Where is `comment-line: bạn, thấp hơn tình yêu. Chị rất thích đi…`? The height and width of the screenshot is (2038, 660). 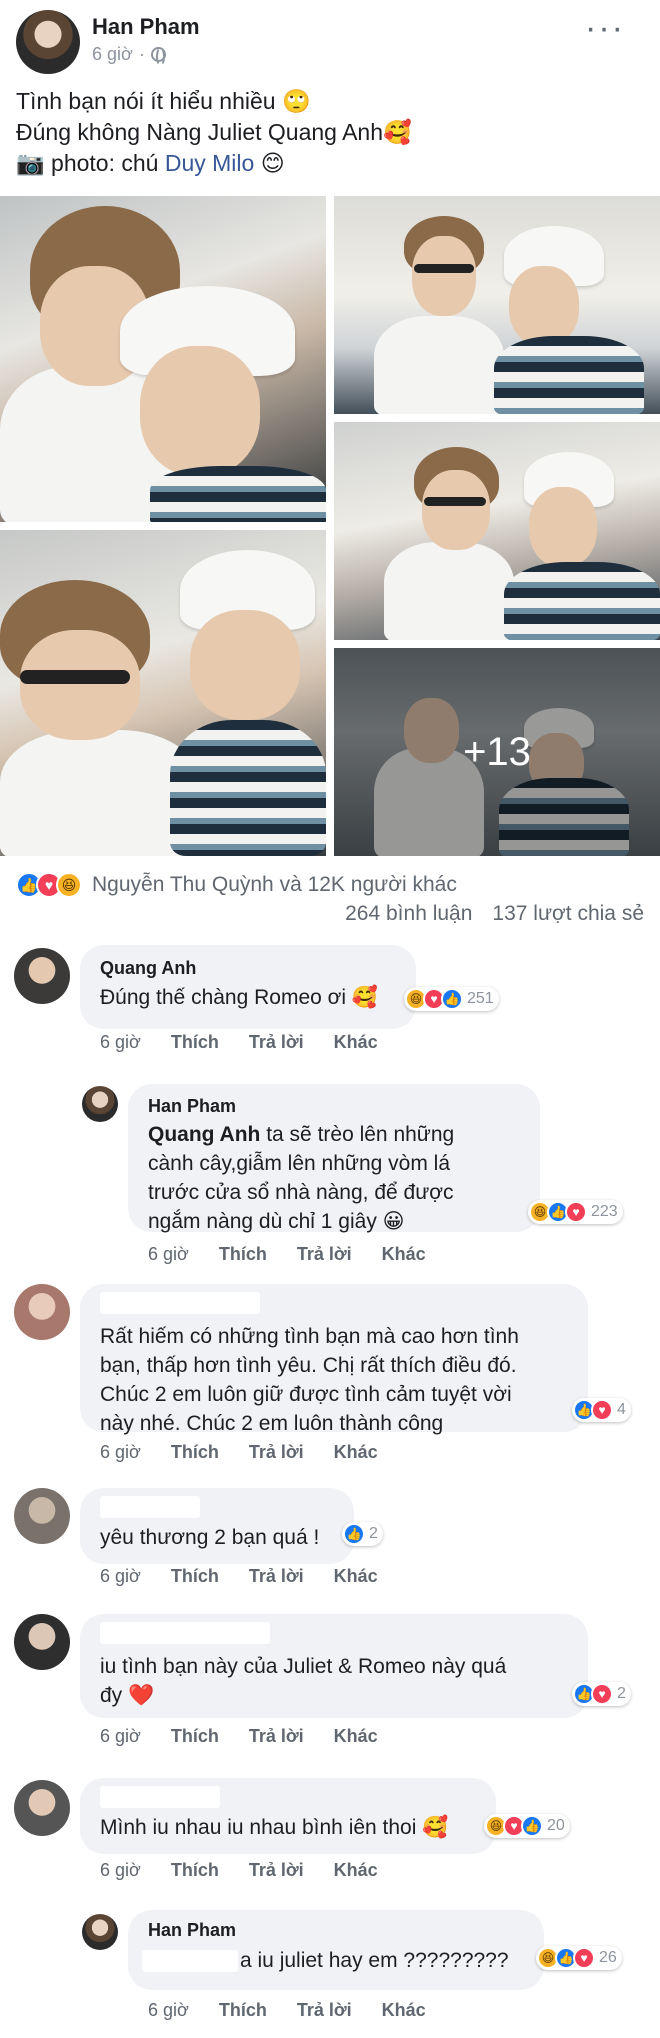
comment-line: bạn, thấp hơn tình yêu. Chị rất thích đi… is located at coordinates (308, 1365).